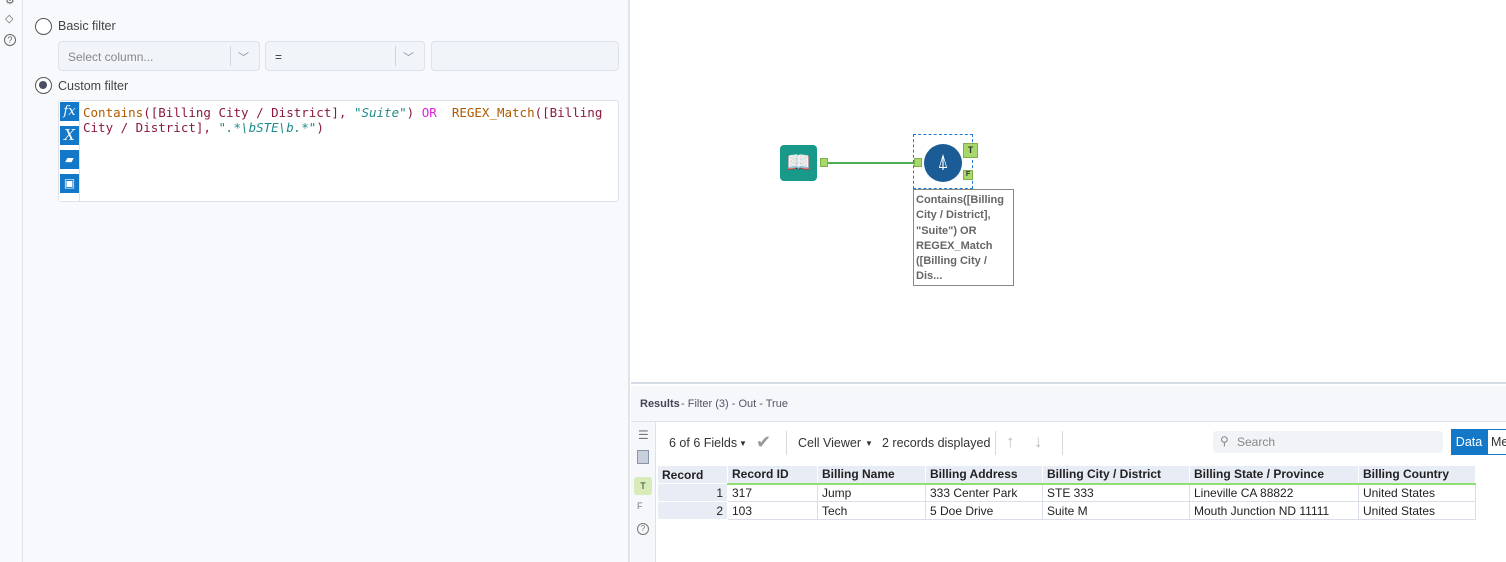 Image resolution: width=1506 pixels, height=562 pixels. I want to click on false-output-icon: F, so click(640, 506).